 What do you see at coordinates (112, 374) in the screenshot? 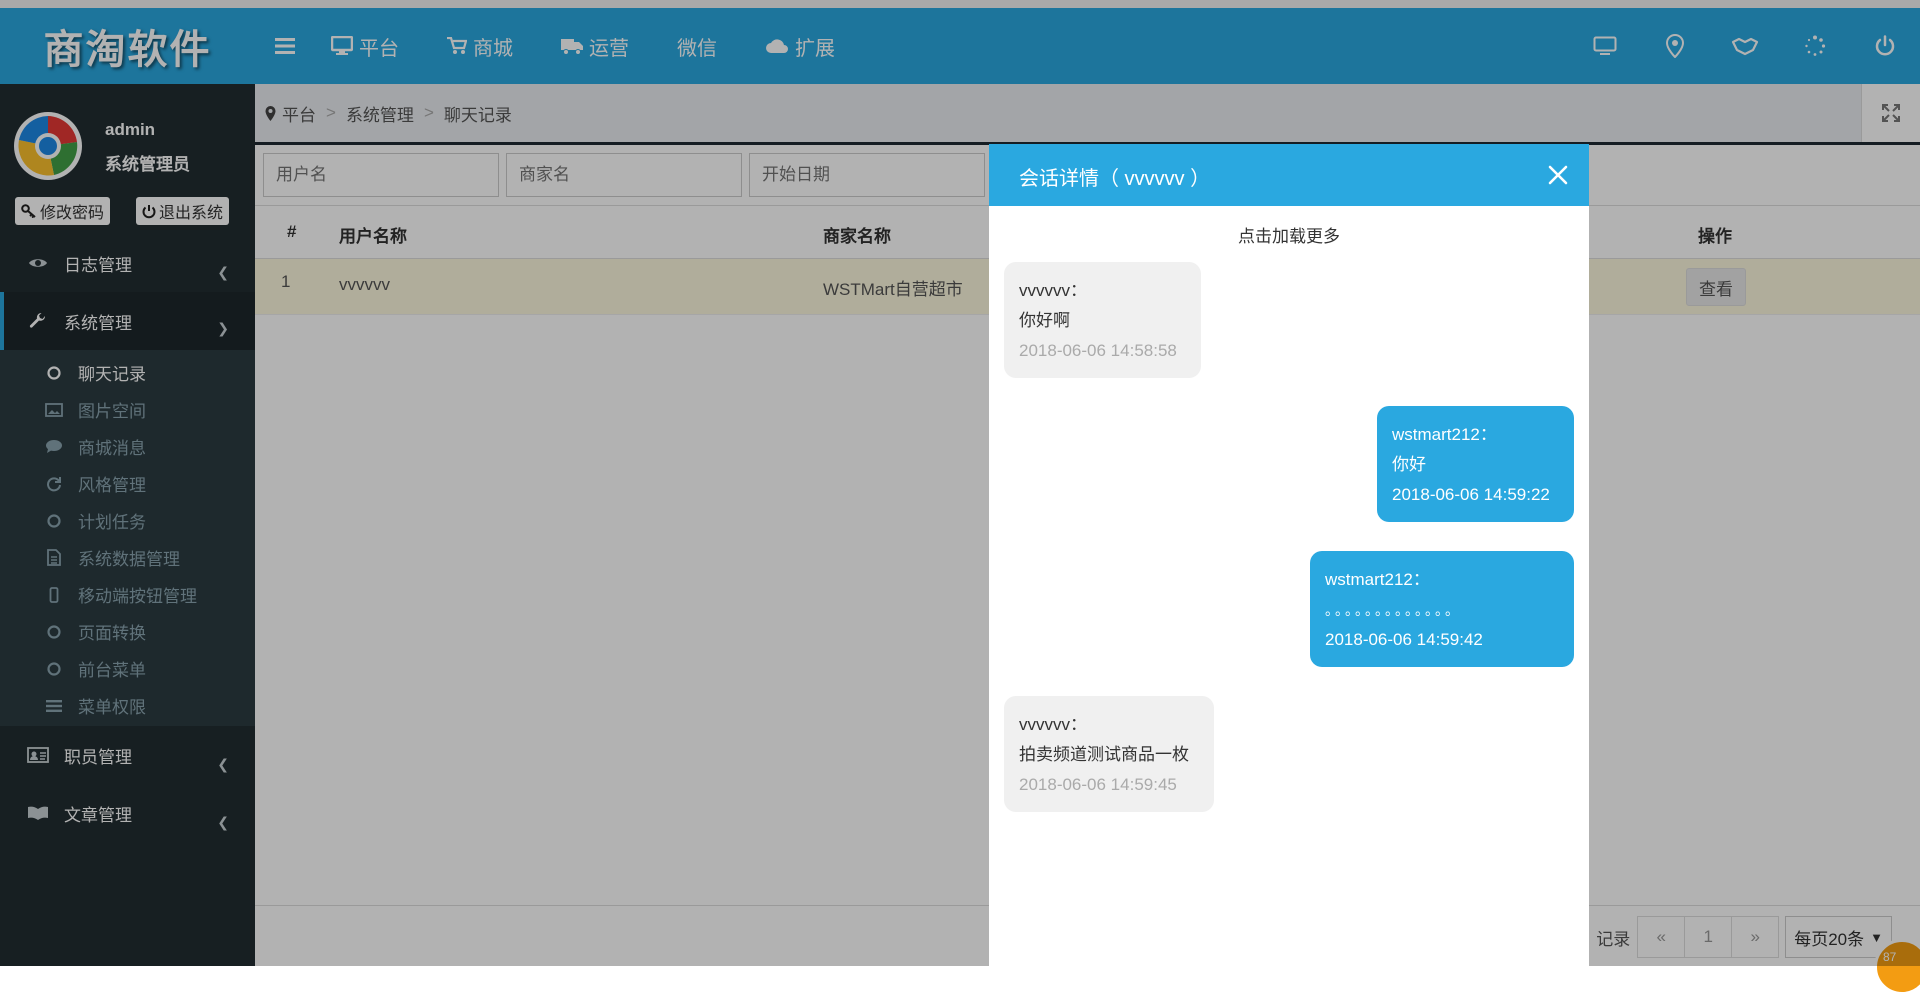
I see `sidebar-item-label: 聊天记录` at bounding box center [112, 374].